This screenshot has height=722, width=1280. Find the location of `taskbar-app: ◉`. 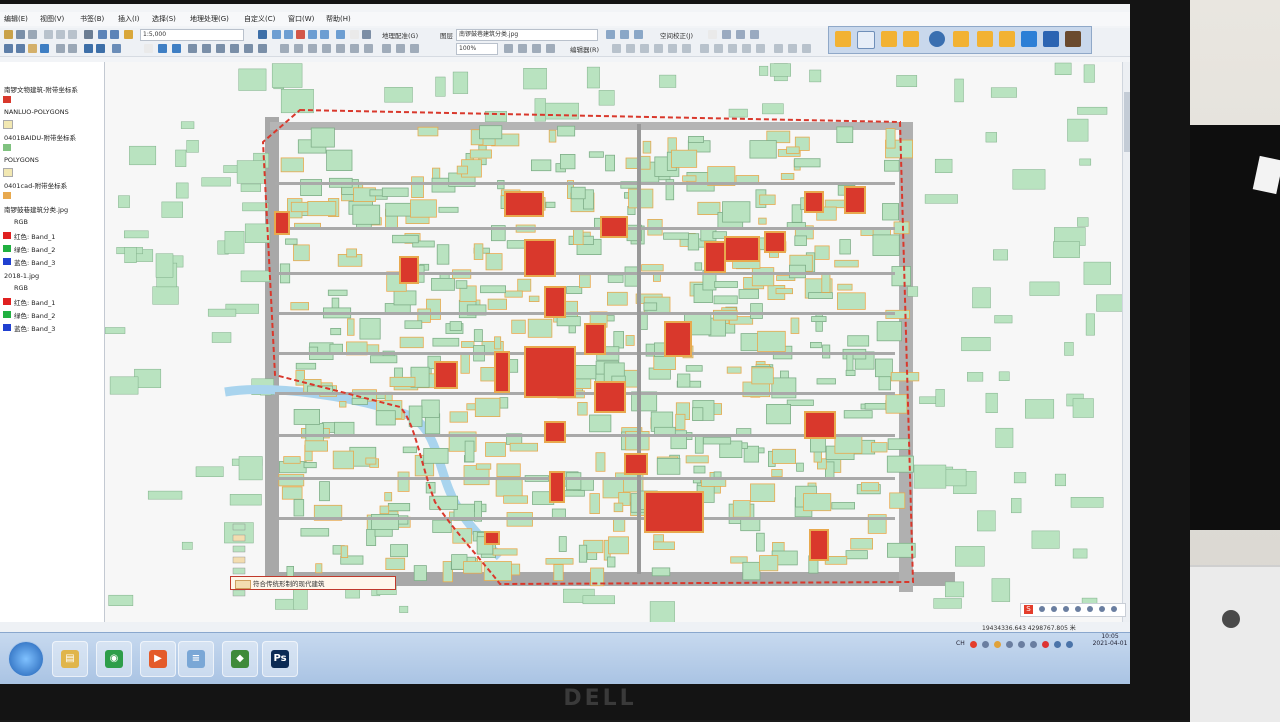

taskbar-app: ◉ is located at coordinates (114, 659).